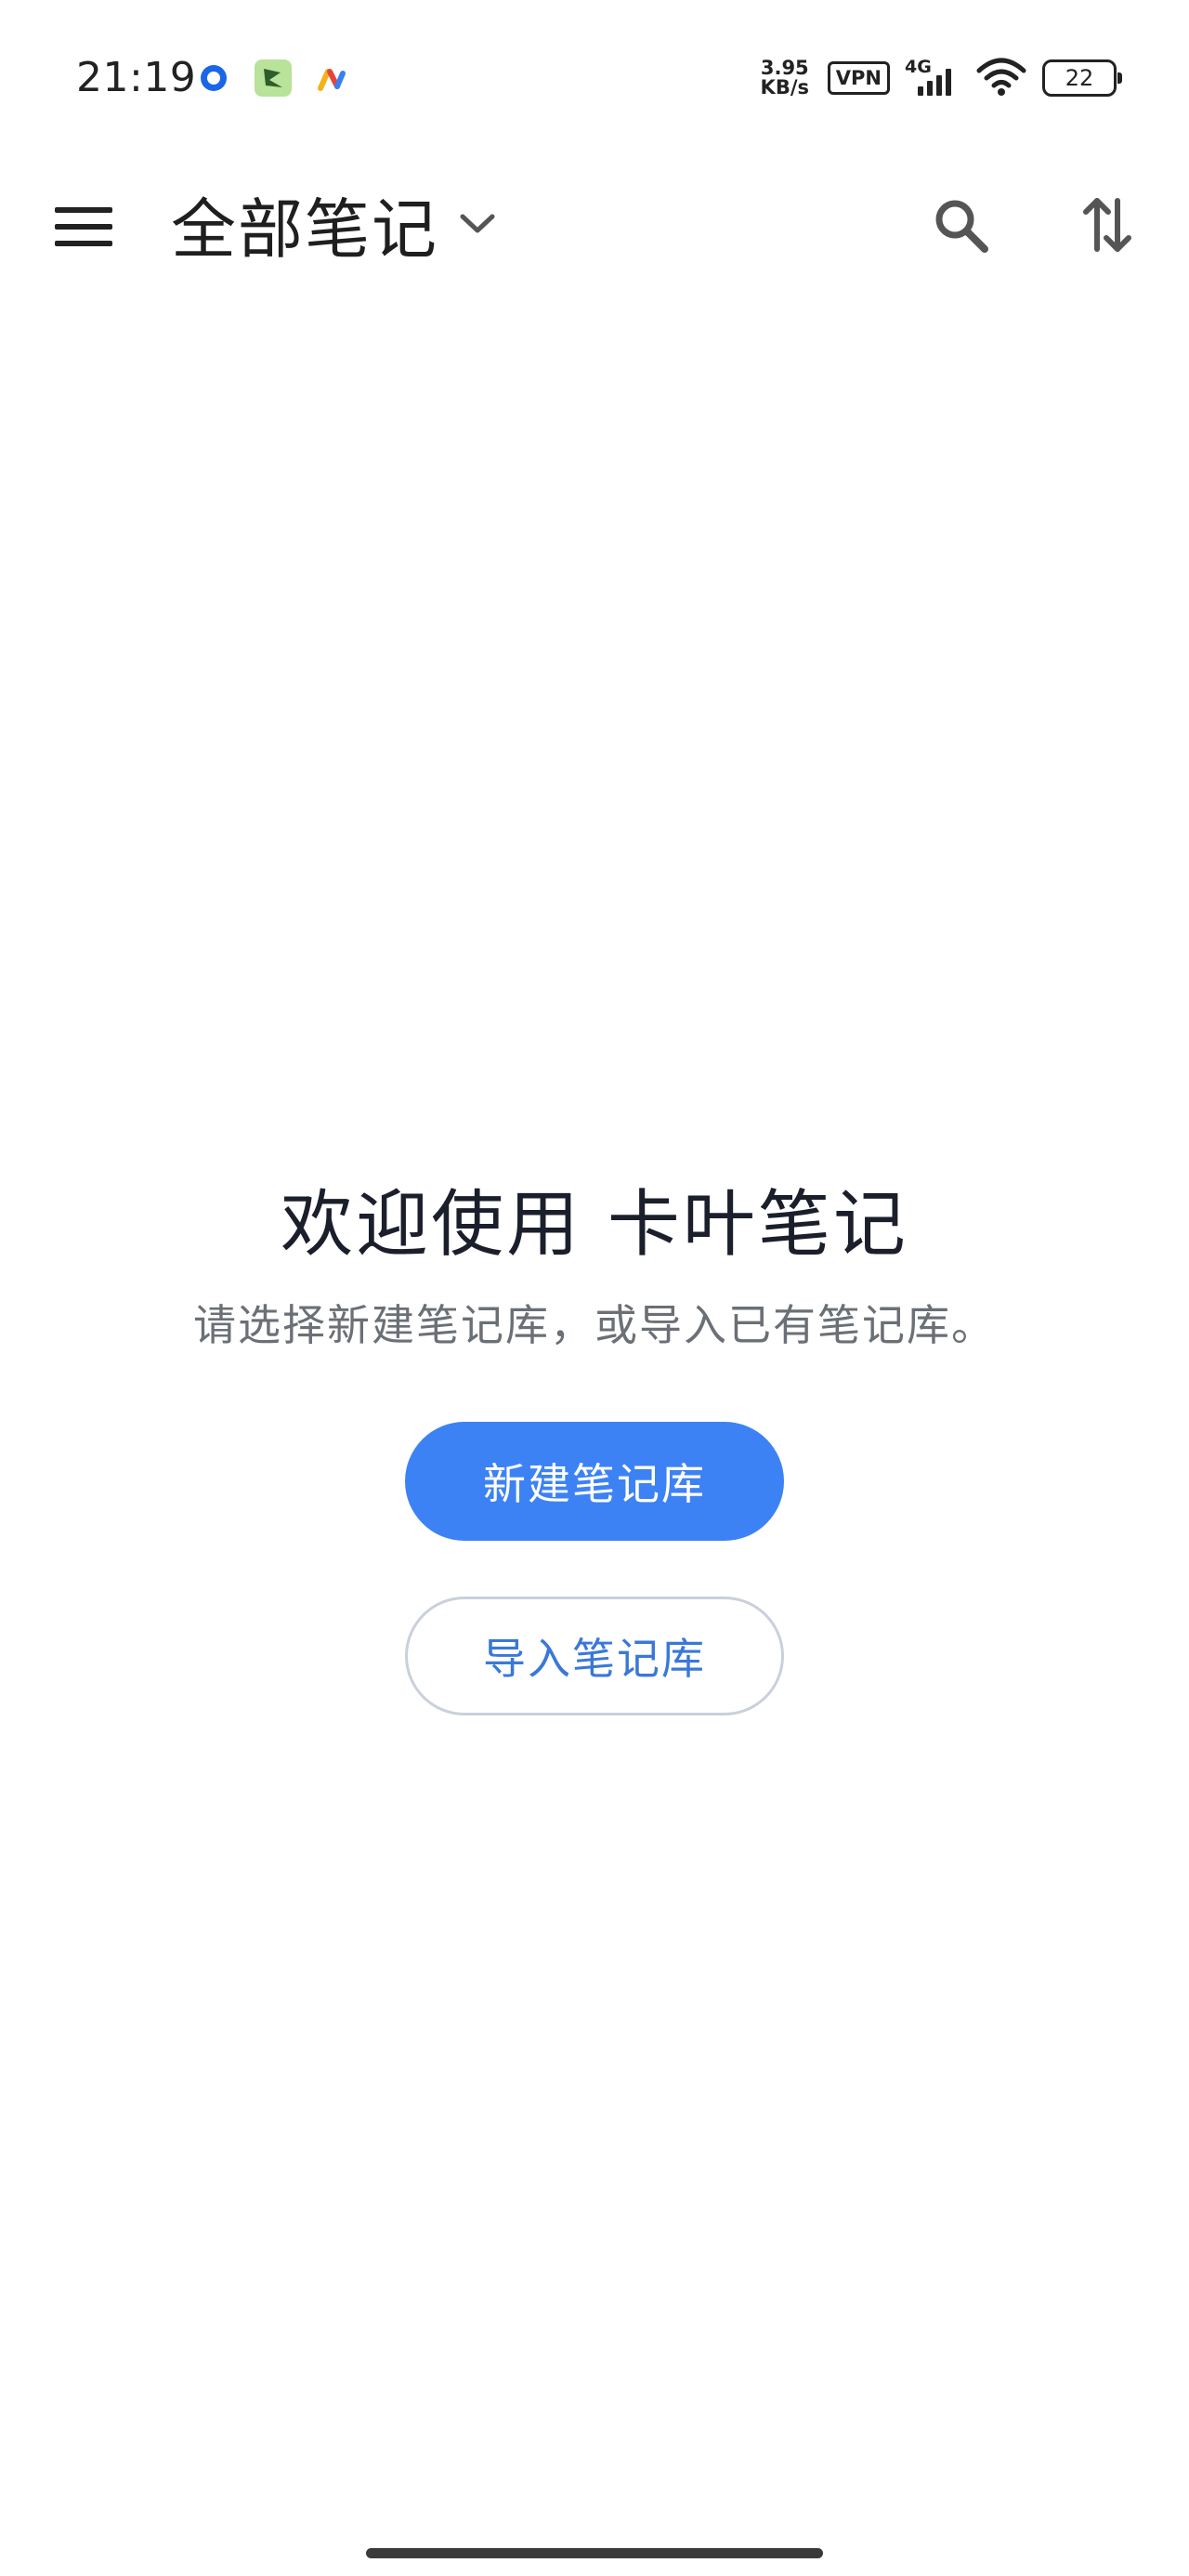  I want to click on import-notebook-label: 导入笔记库, so click(594, 1659).